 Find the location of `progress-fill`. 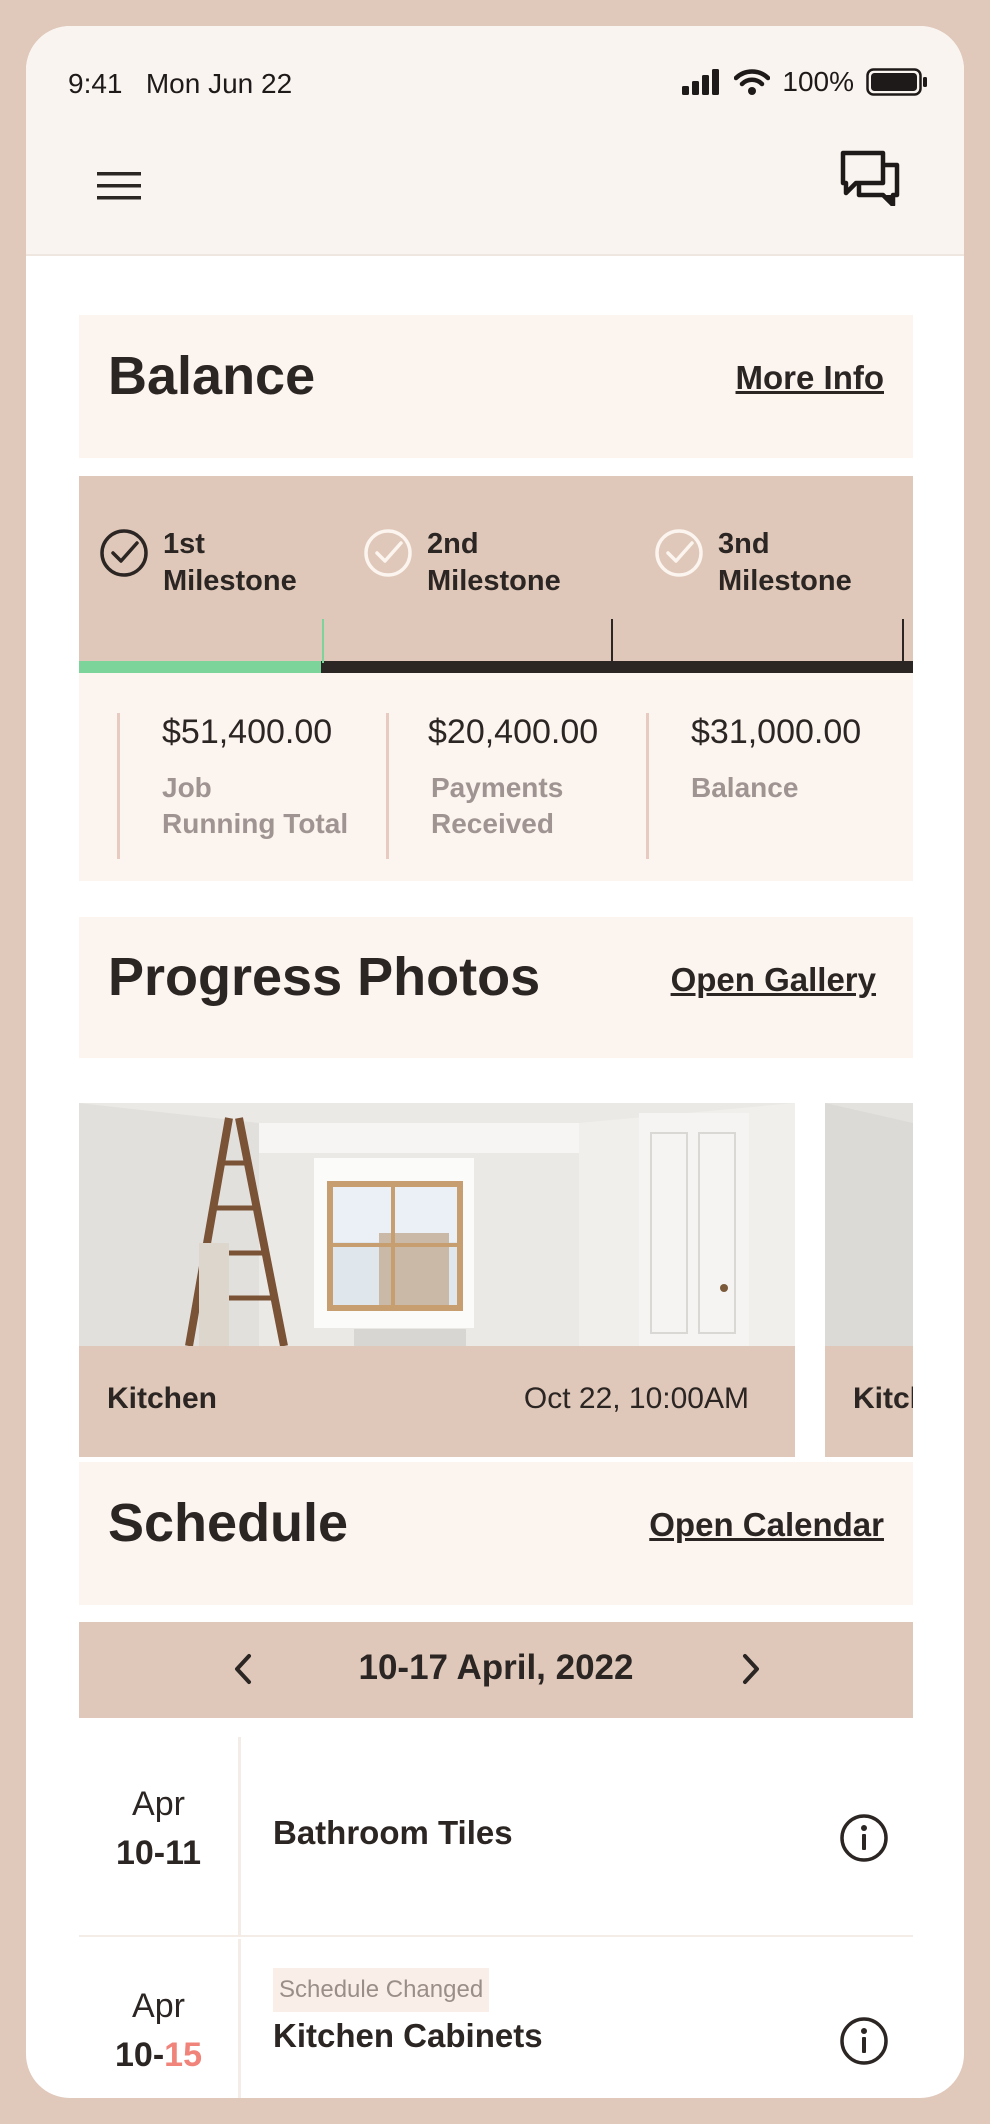

progress-fill is located at coordinates (200, 667).